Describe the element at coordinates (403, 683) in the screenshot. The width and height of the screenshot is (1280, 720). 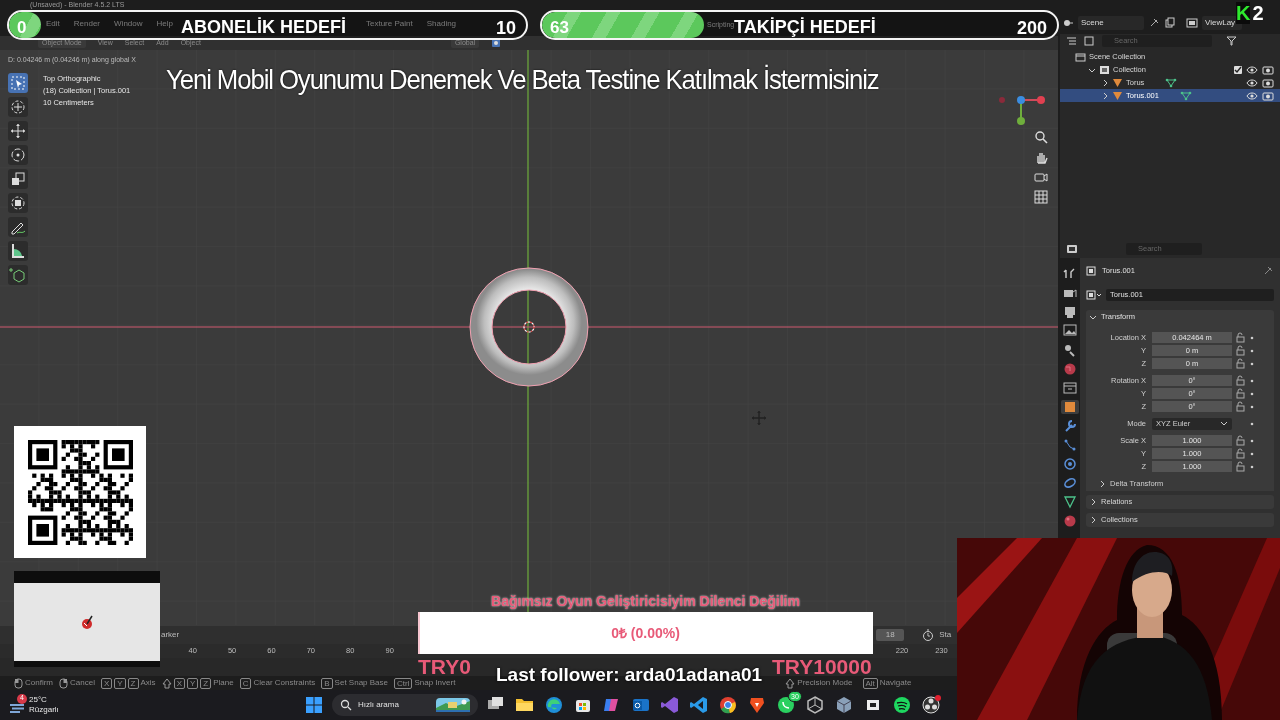
I see `key-cap: Ctrl` at that location.